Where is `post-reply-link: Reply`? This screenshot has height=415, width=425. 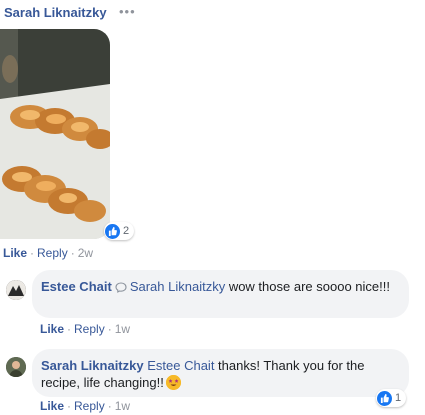 post-reply-link: Reply is located at coordinates (52, 253).